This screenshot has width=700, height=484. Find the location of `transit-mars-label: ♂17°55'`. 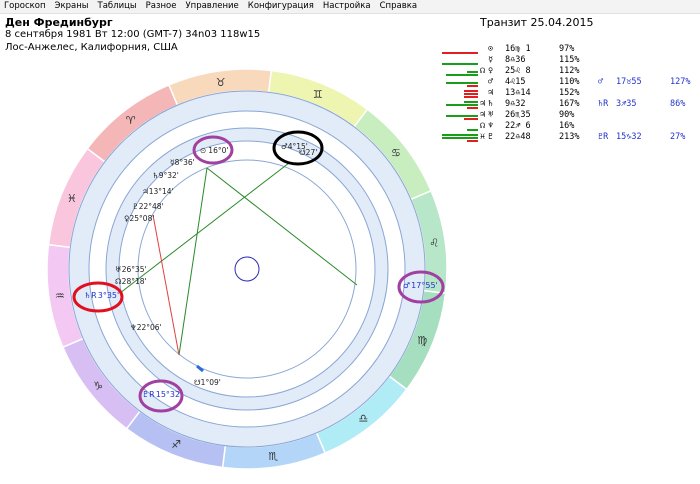

transit-mars-label: ♂17°55' is located at coordinates (420, 285).